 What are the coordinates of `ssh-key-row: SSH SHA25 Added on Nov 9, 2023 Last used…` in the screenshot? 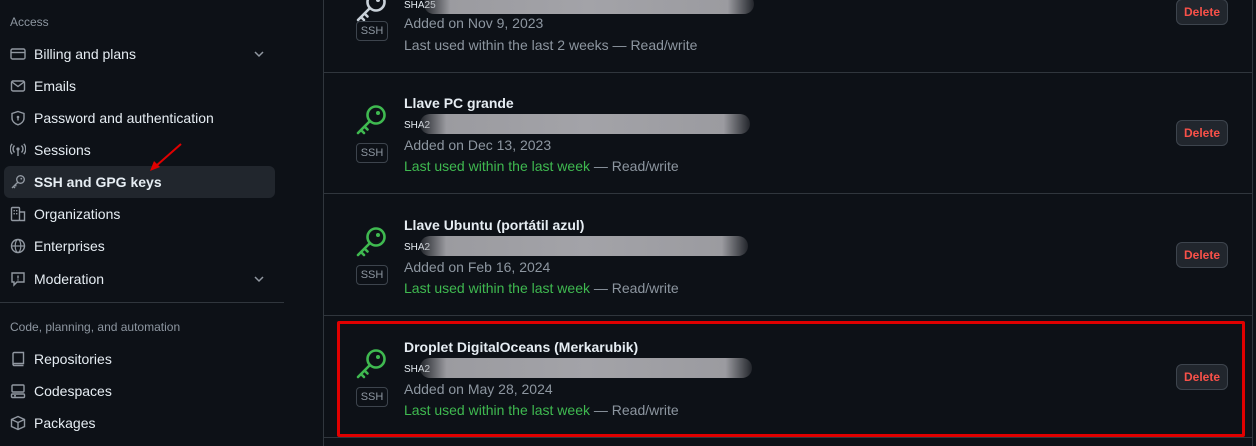 It's located at (788, 36).